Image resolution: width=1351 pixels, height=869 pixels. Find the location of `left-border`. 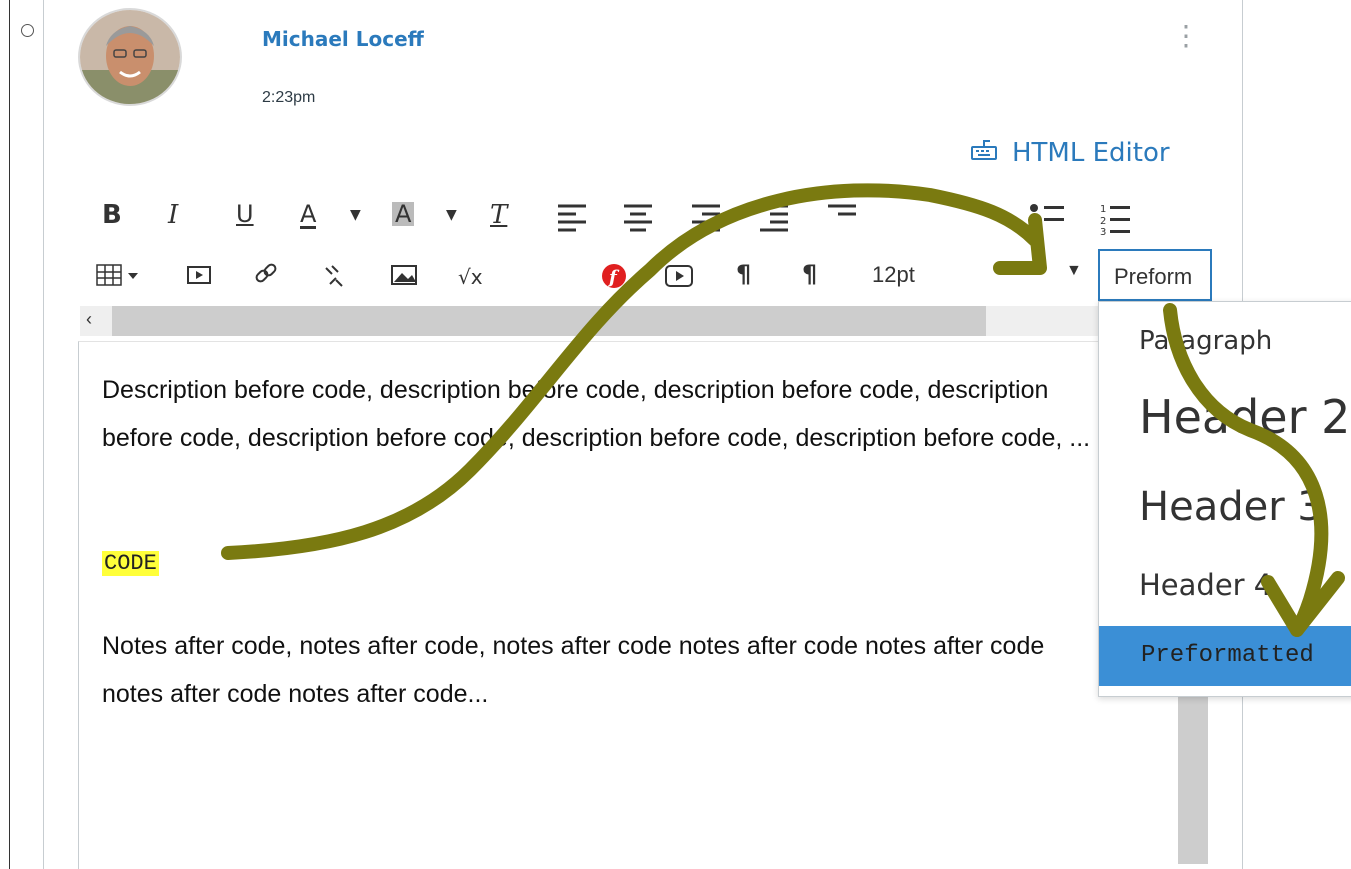

left-border is located at coordinates (9, 434).